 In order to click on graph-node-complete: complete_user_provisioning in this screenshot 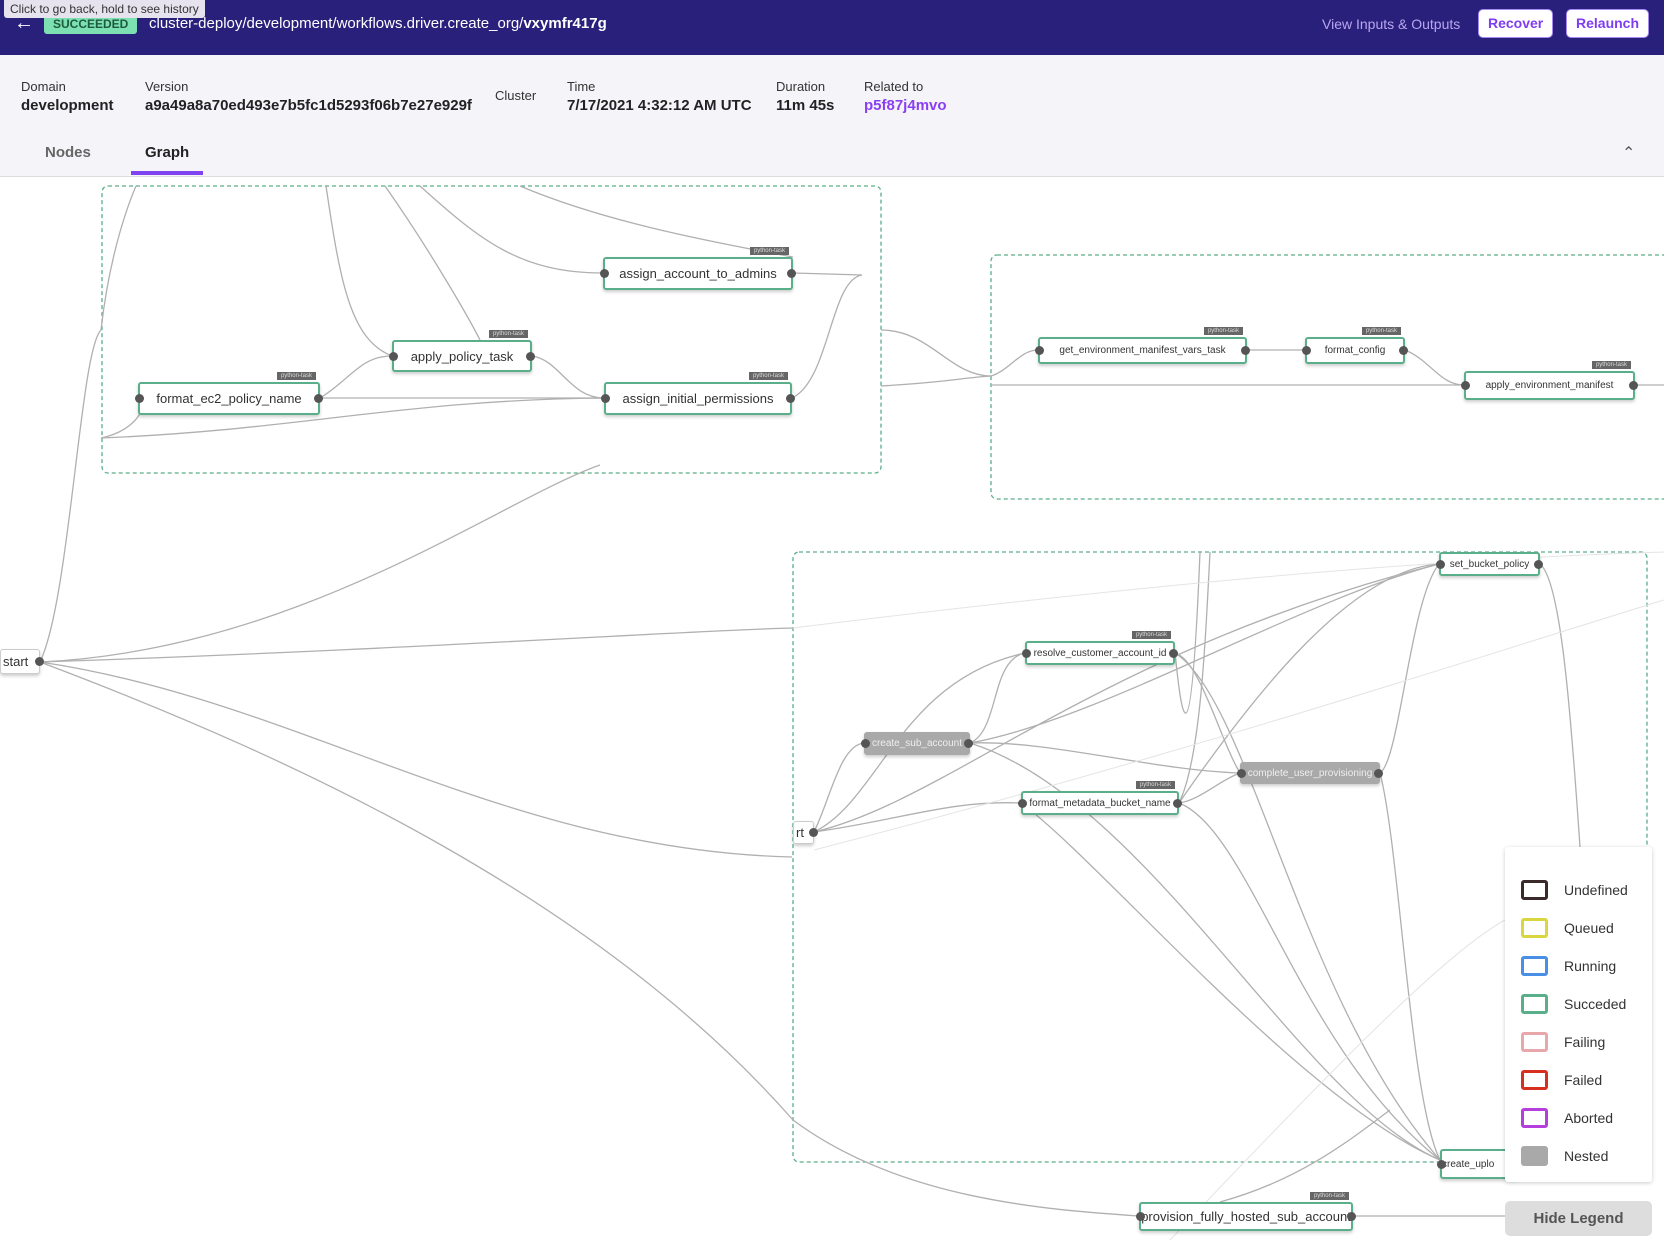, I will do `click(1310, 773)`.